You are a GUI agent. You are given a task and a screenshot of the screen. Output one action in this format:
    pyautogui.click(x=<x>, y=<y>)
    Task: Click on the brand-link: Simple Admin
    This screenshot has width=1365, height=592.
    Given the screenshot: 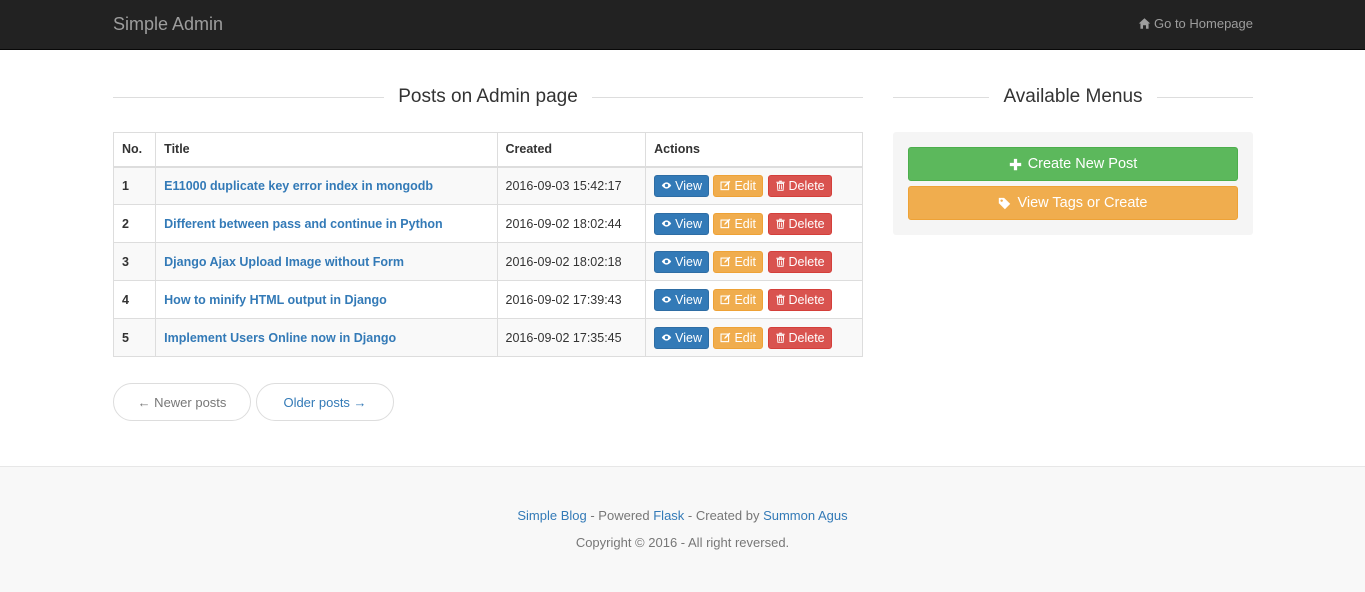 What is the action you would take?
    pyautogui.click(x=168, y=24)
    